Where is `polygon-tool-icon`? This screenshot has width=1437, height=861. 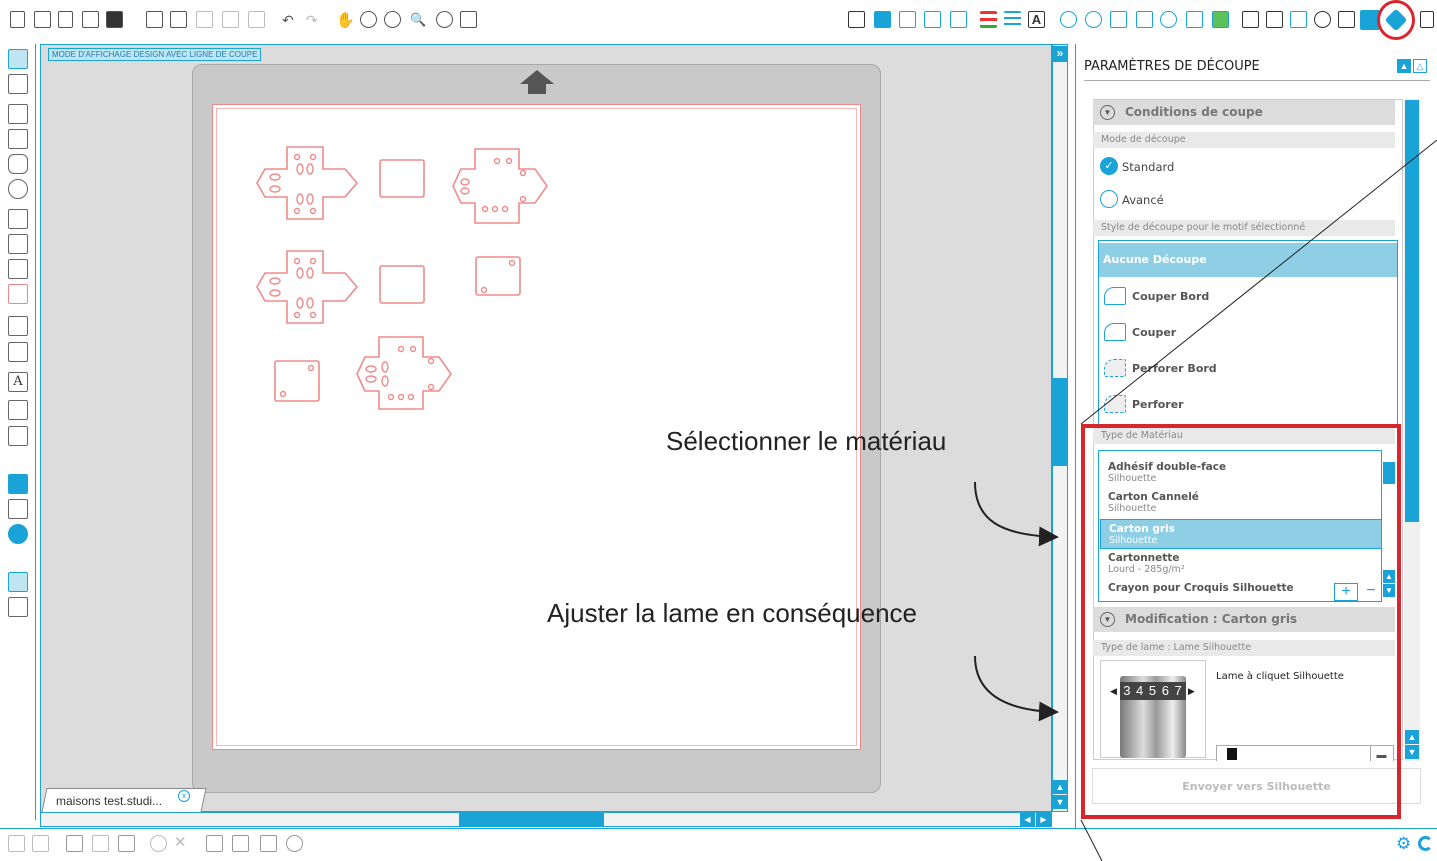
polygon-tool-icon is located at coordinates (18, 219).